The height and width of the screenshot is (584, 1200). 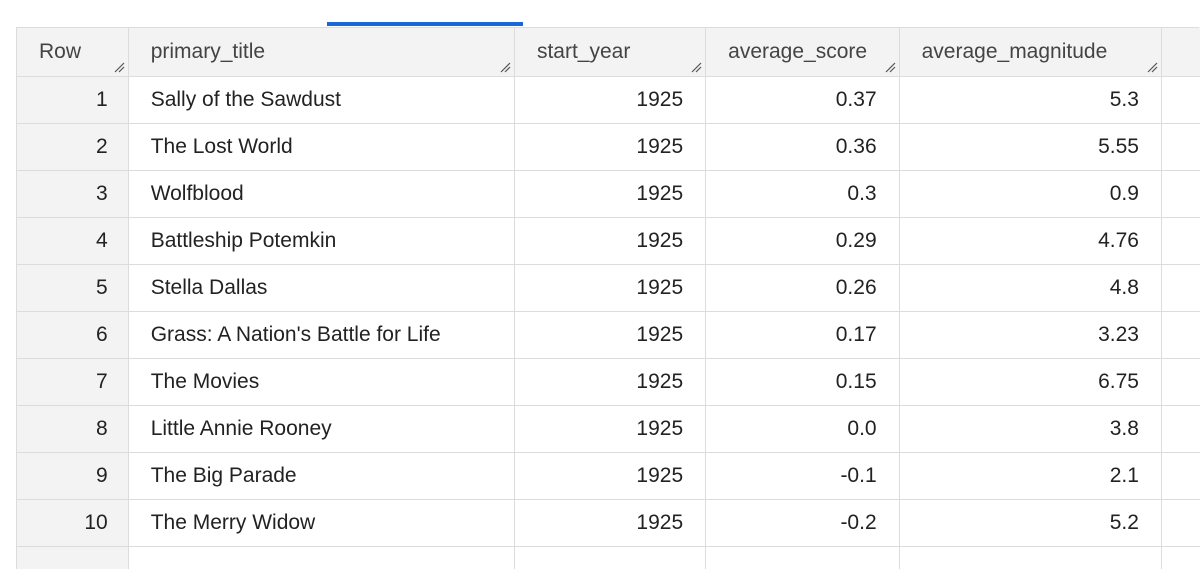 What do you see at coordinates (1030, 288) in the screenshot?
I see `average-magnitude-cell: 4.8` at bounding box center [1030, 288].